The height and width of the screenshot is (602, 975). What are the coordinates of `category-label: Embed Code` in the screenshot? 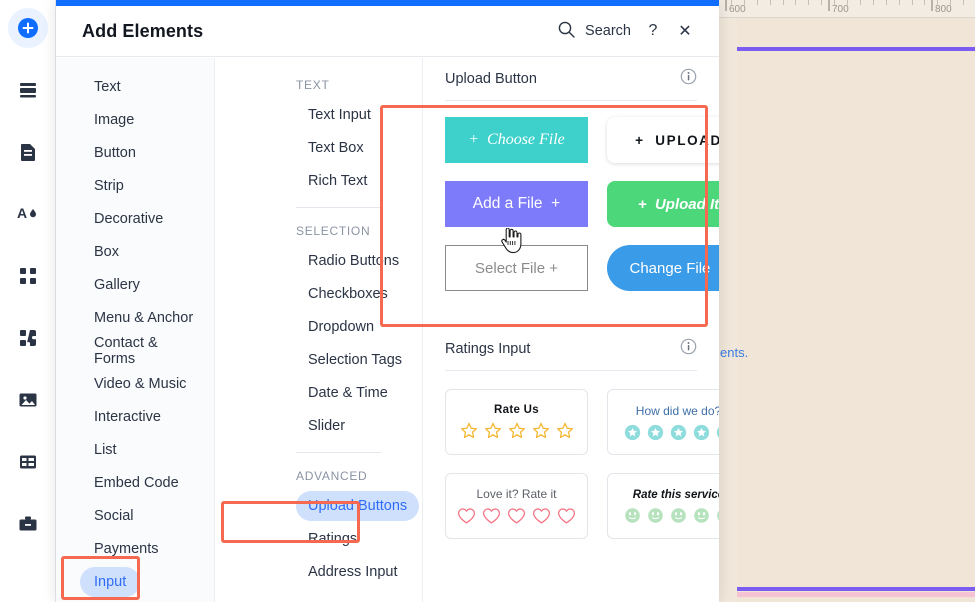 It's located at (136, 482).